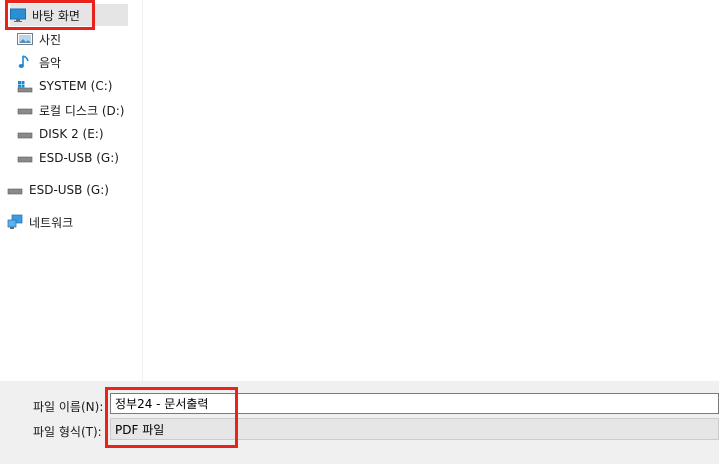 This screenshot has height=464, width=719. I want to click on filename-label: 파일 이름(N):, so click(68, 407).